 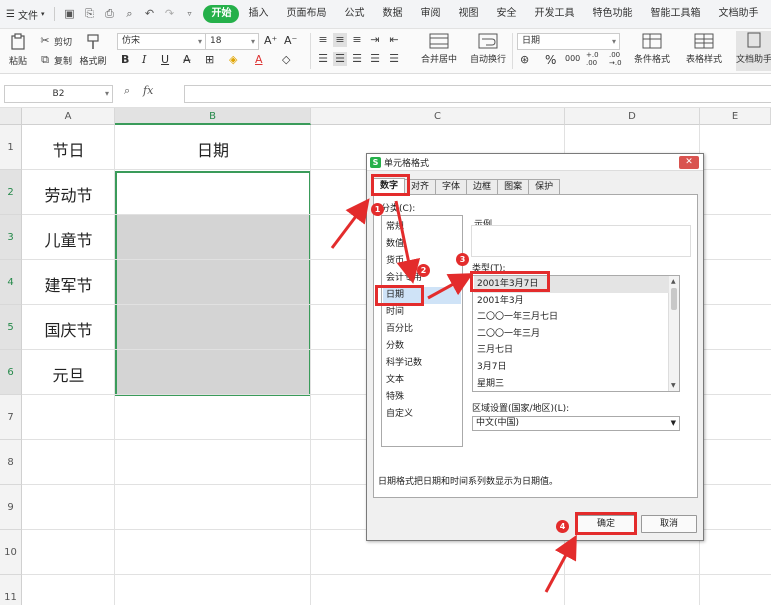 I want to click on step-badge-1: 1, so click(x=377, y=209).